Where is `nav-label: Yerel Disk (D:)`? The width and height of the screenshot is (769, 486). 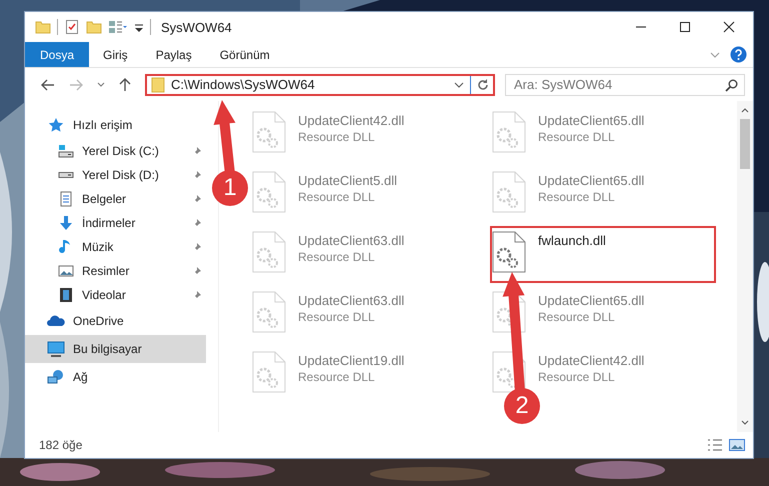 nav-label: Yerel Disk (D:) is located at coordinates (120, 175).